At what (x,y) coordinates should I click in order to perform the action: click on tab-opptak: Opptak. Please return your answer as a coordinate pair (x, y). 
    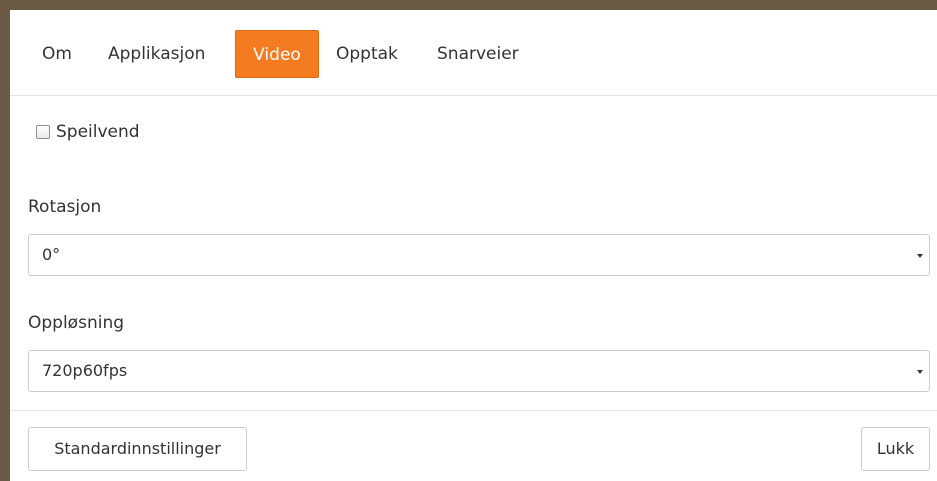
    Looking at the image, I should click on (367, 54).